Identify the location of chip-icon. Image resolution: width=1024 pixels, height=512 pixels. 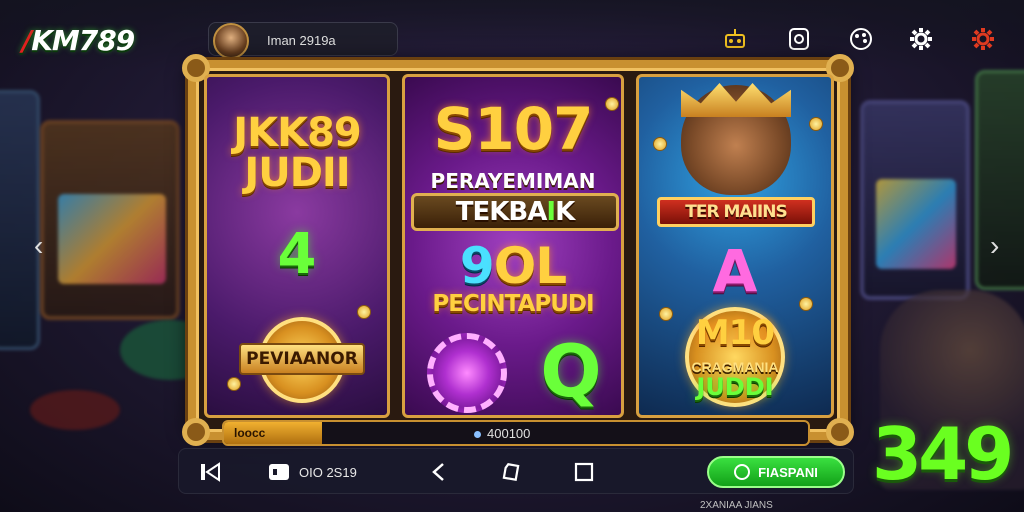
(799, 39).